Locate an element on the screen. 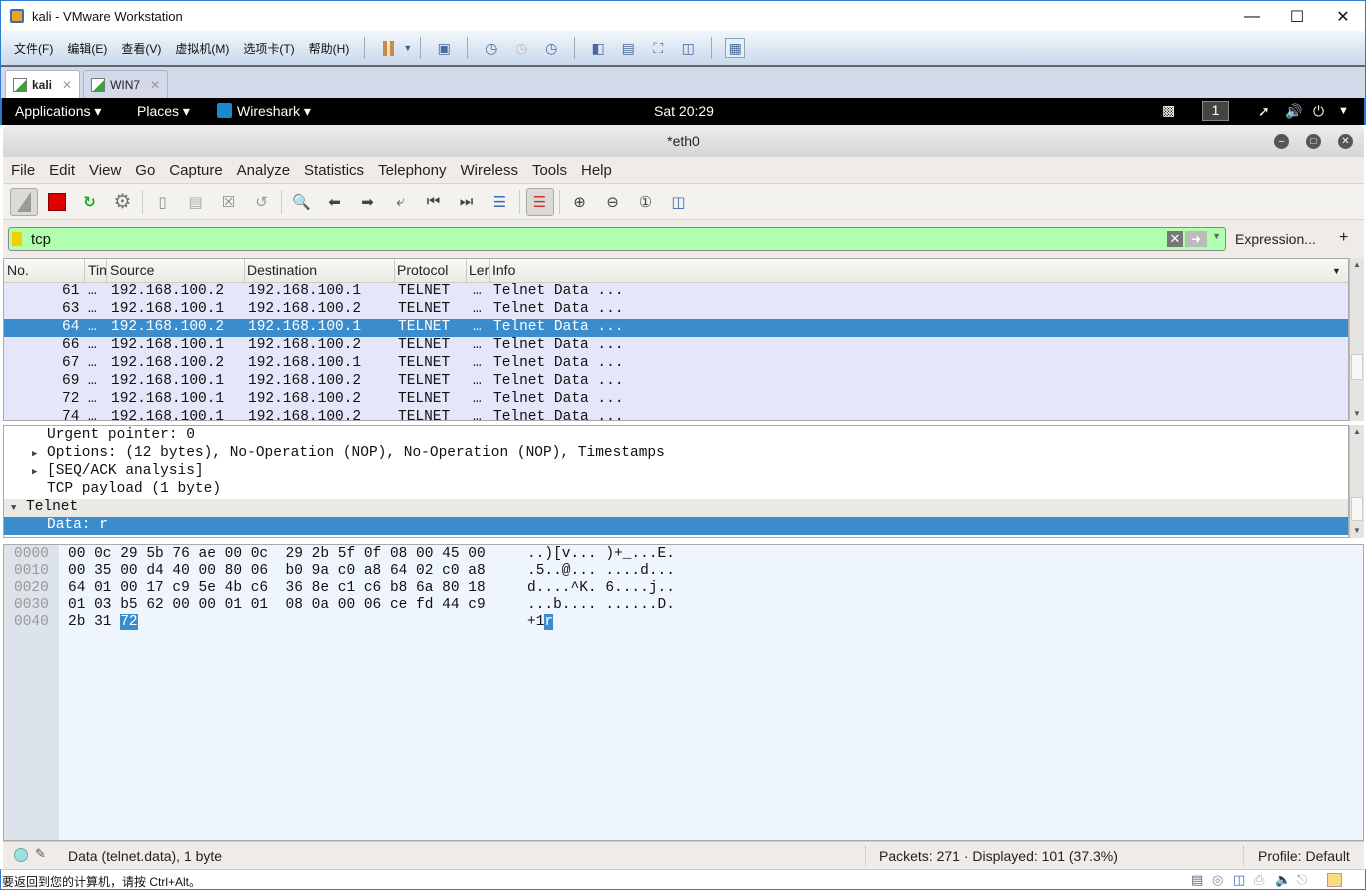  applications-menu: Applications ▾ is located at coordinates (58, 111).